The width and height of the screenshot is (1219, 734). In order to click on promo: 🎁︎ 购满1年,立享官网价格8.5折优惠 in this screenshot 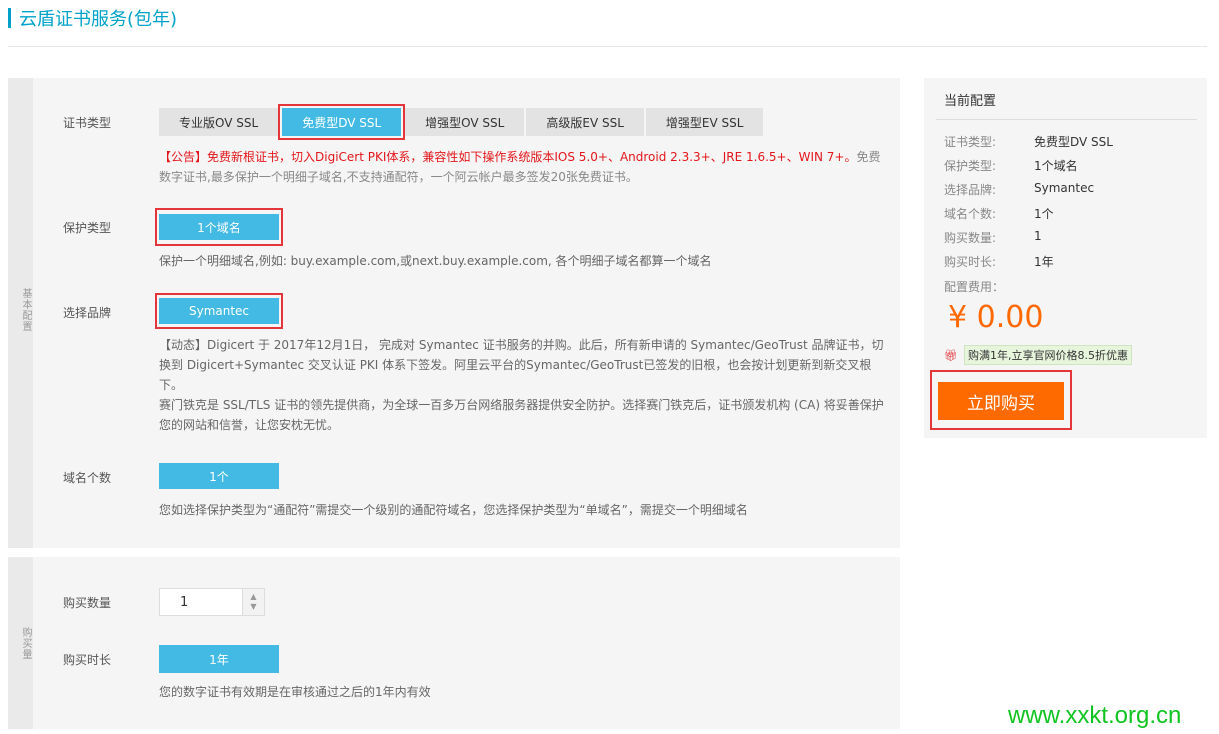, I will do `click(1038, 355)`.